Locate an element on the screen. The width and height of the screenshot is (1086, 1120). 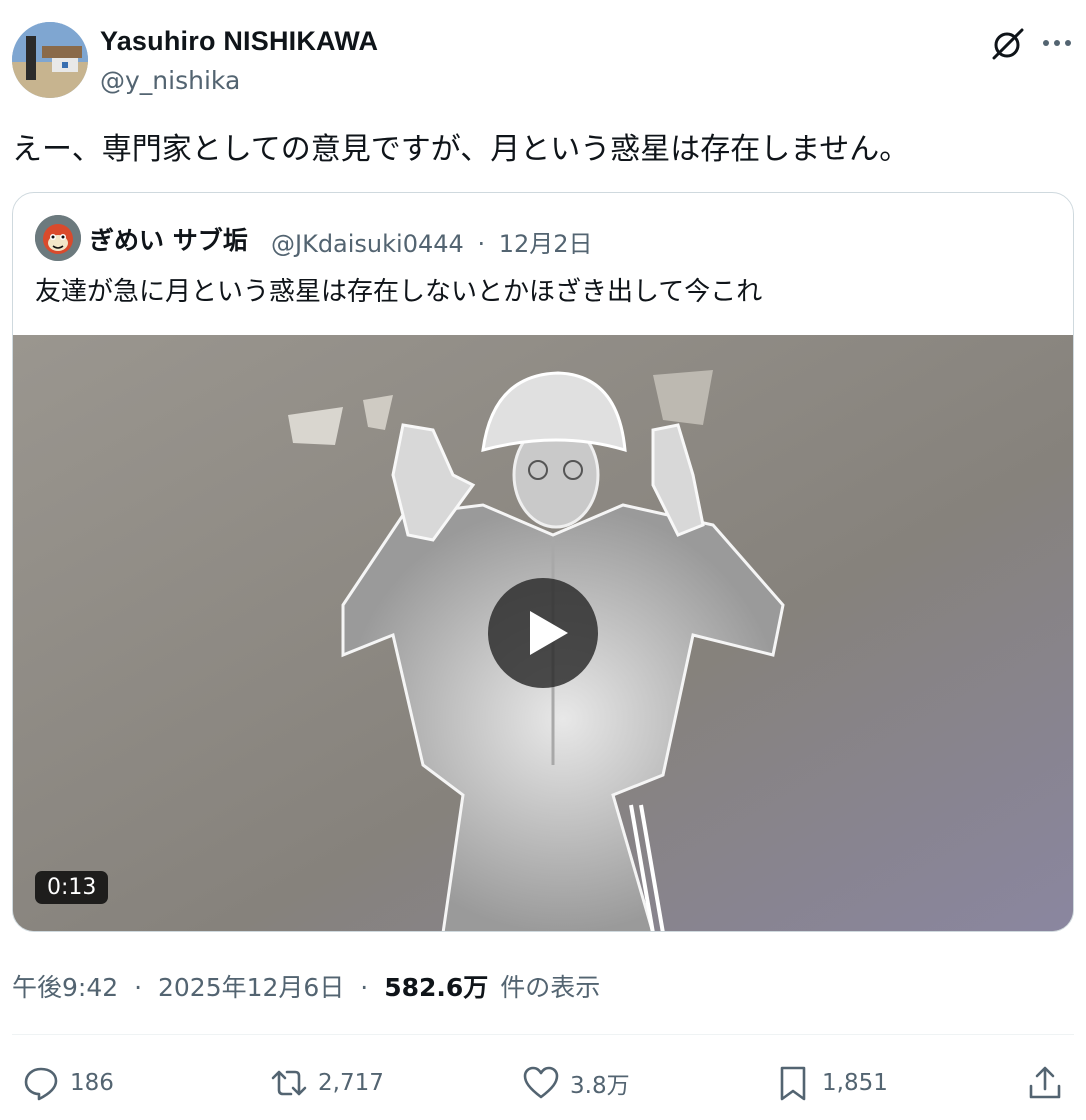
tweet-meta: 午後9:42 · 2025年12月6日 · 582.6万 件の表示 is located at coordinates (306, 986).